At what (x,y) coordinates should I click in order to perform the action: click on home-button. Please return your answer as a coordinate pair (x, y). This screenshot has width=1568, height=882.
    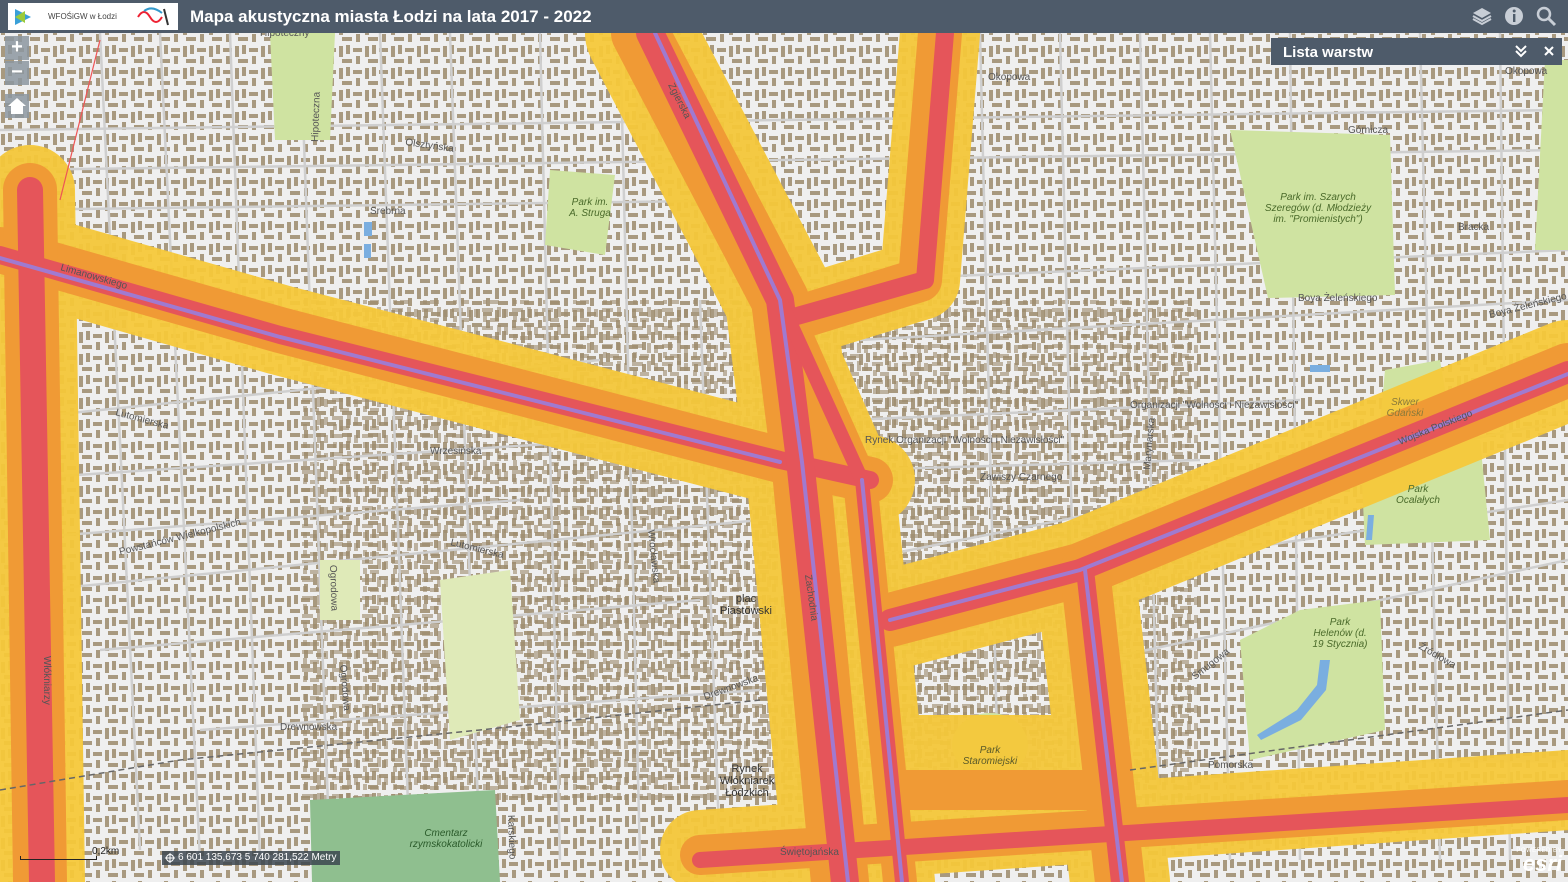
    Looking at the image, I should click on (17, 106).